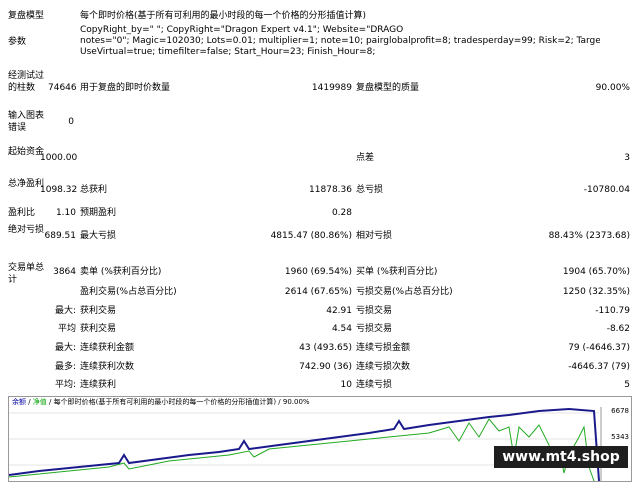 This screenshot has width=640, height=482. What do you see at coordinates (60, 236) in the screenshot?
I see `abs-dd-value: 689.51` at bounding box center [60, 236].